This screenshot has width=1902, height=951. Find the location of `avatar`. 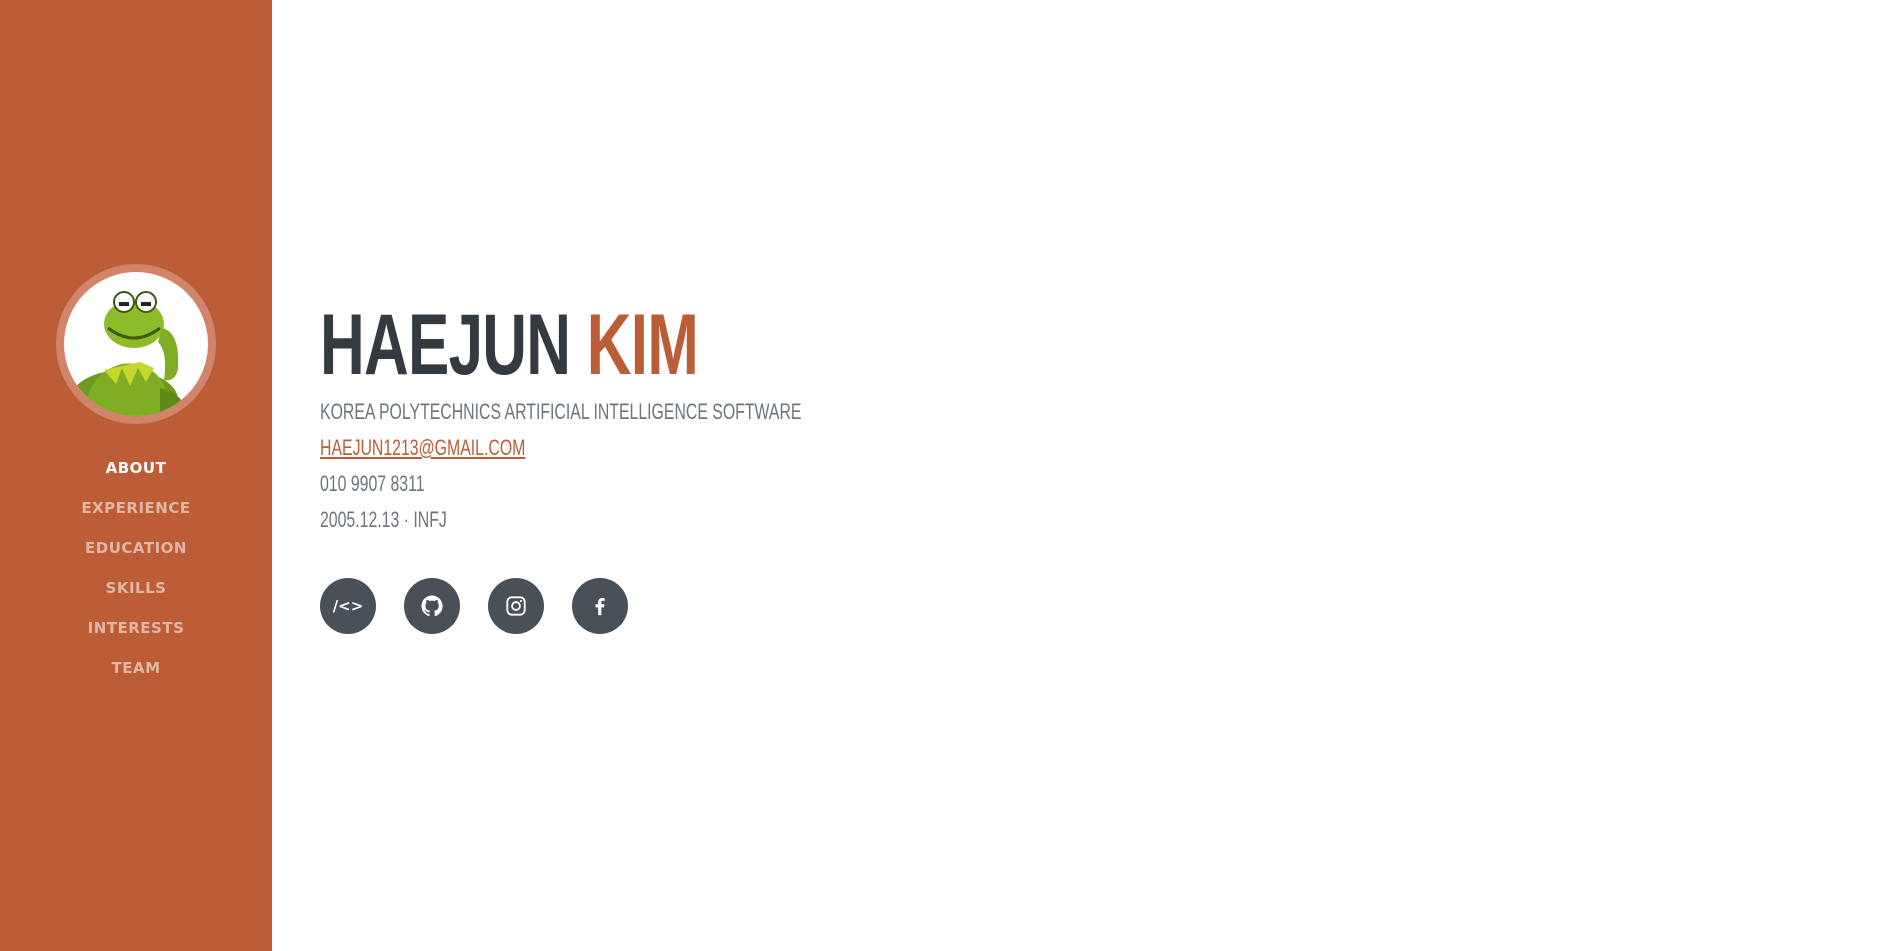

avatar is located at coordinates (136, 343).